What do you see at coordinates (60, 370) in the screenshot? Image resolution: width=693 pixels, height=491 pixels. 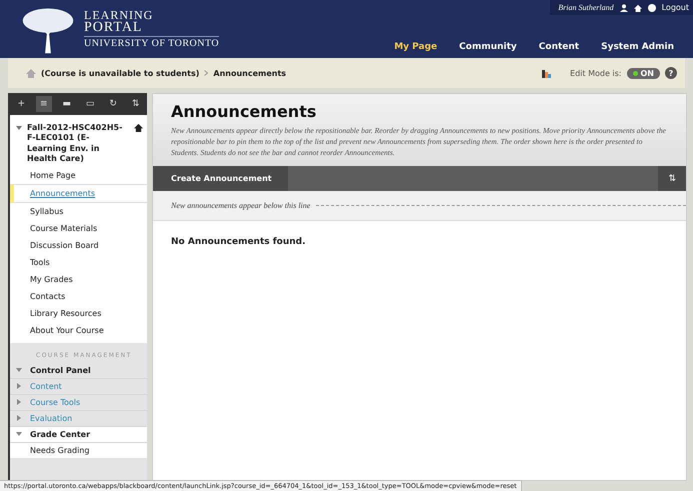 I see `panel-section: Control Panel` at bounding box center [60, 370].